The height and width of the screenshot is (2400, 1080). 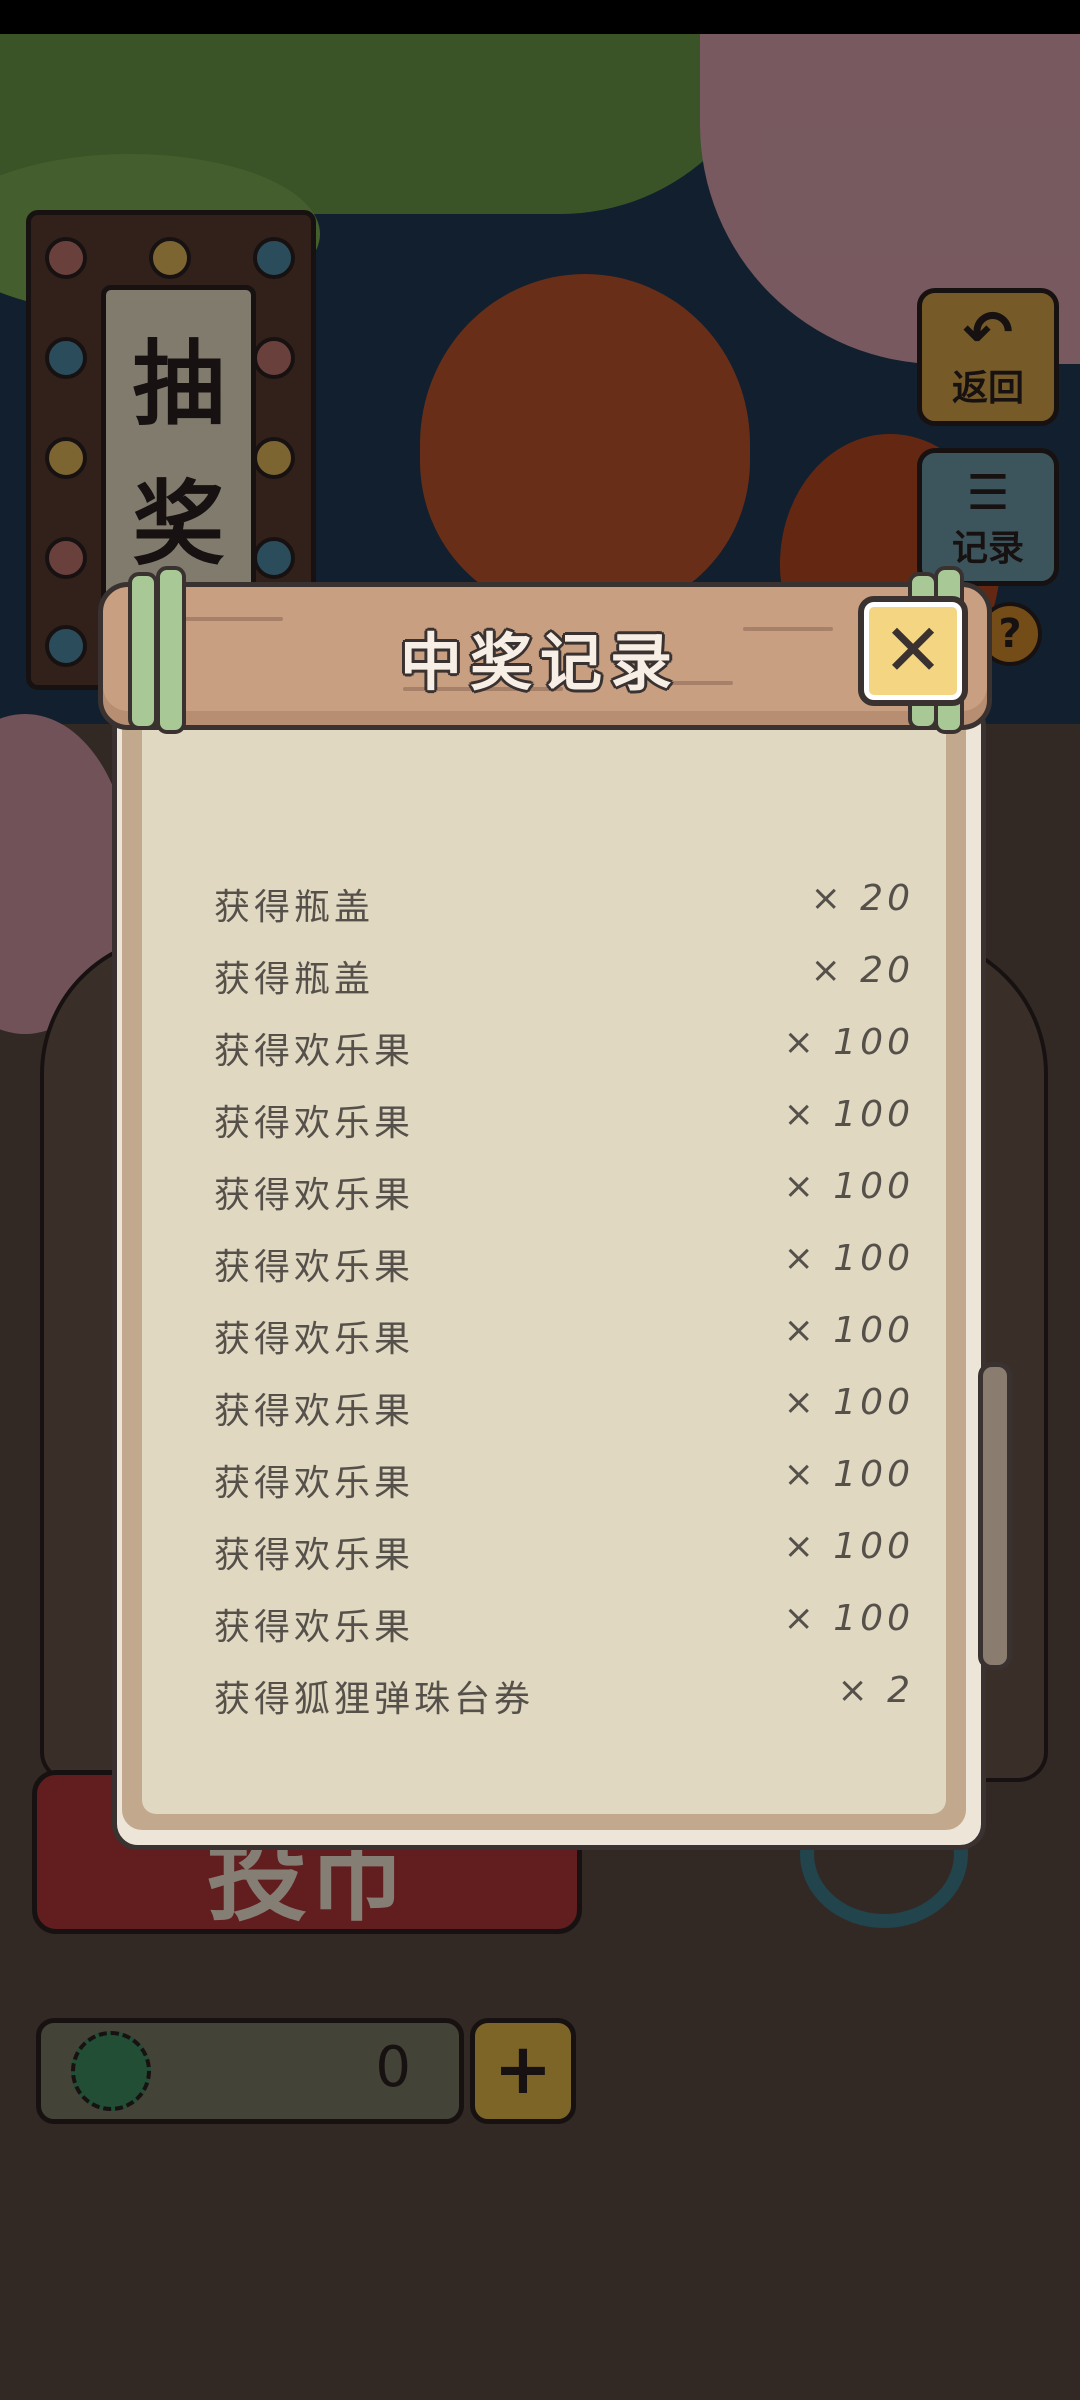 I want to click on close-button: ✕, so click(x=913, y=651).